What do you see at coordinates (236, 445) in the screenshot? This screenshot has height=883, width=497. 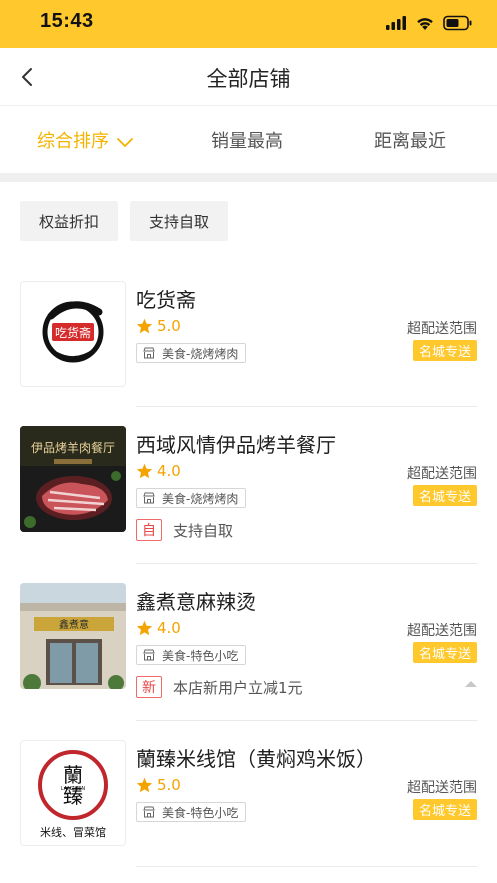 I see `store-name: 西域风情伊品烤羊餐厅` at bounding box center [236, 445].